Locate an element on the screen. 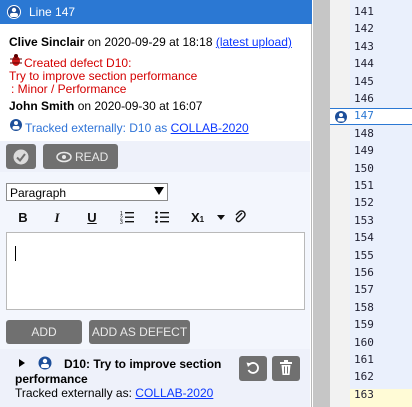 The height and width of the screenshot is (407, 412). numbered-list-icon: 1 2 3 is located at coordinates (127, 217).